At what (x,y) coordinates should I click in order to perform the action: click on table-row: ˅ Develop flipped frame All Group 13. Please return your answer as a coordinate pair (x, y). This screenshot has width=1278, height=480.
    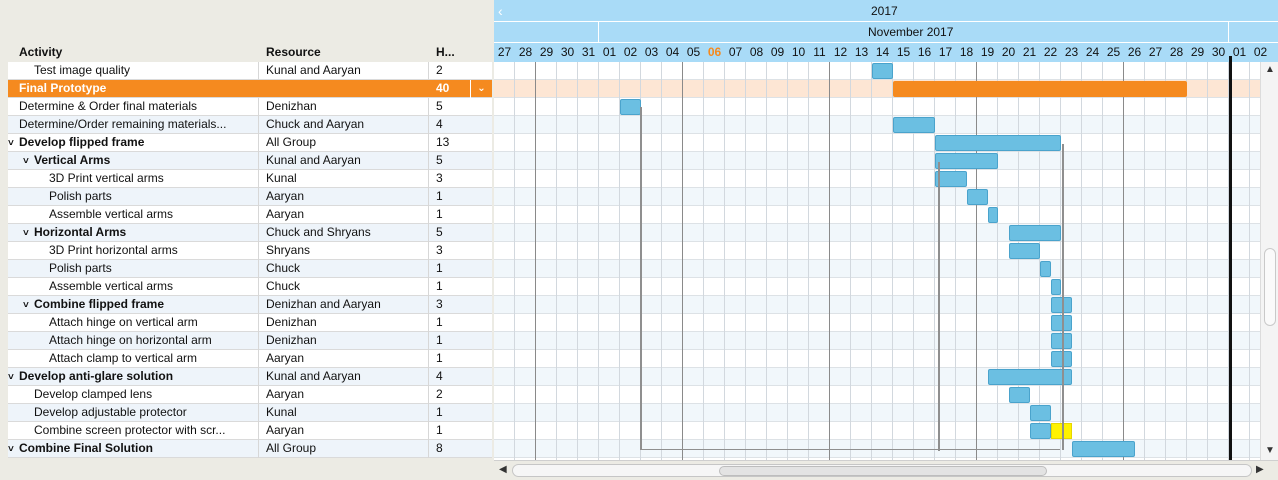
    Looking at the image, I should click on (250, 143).